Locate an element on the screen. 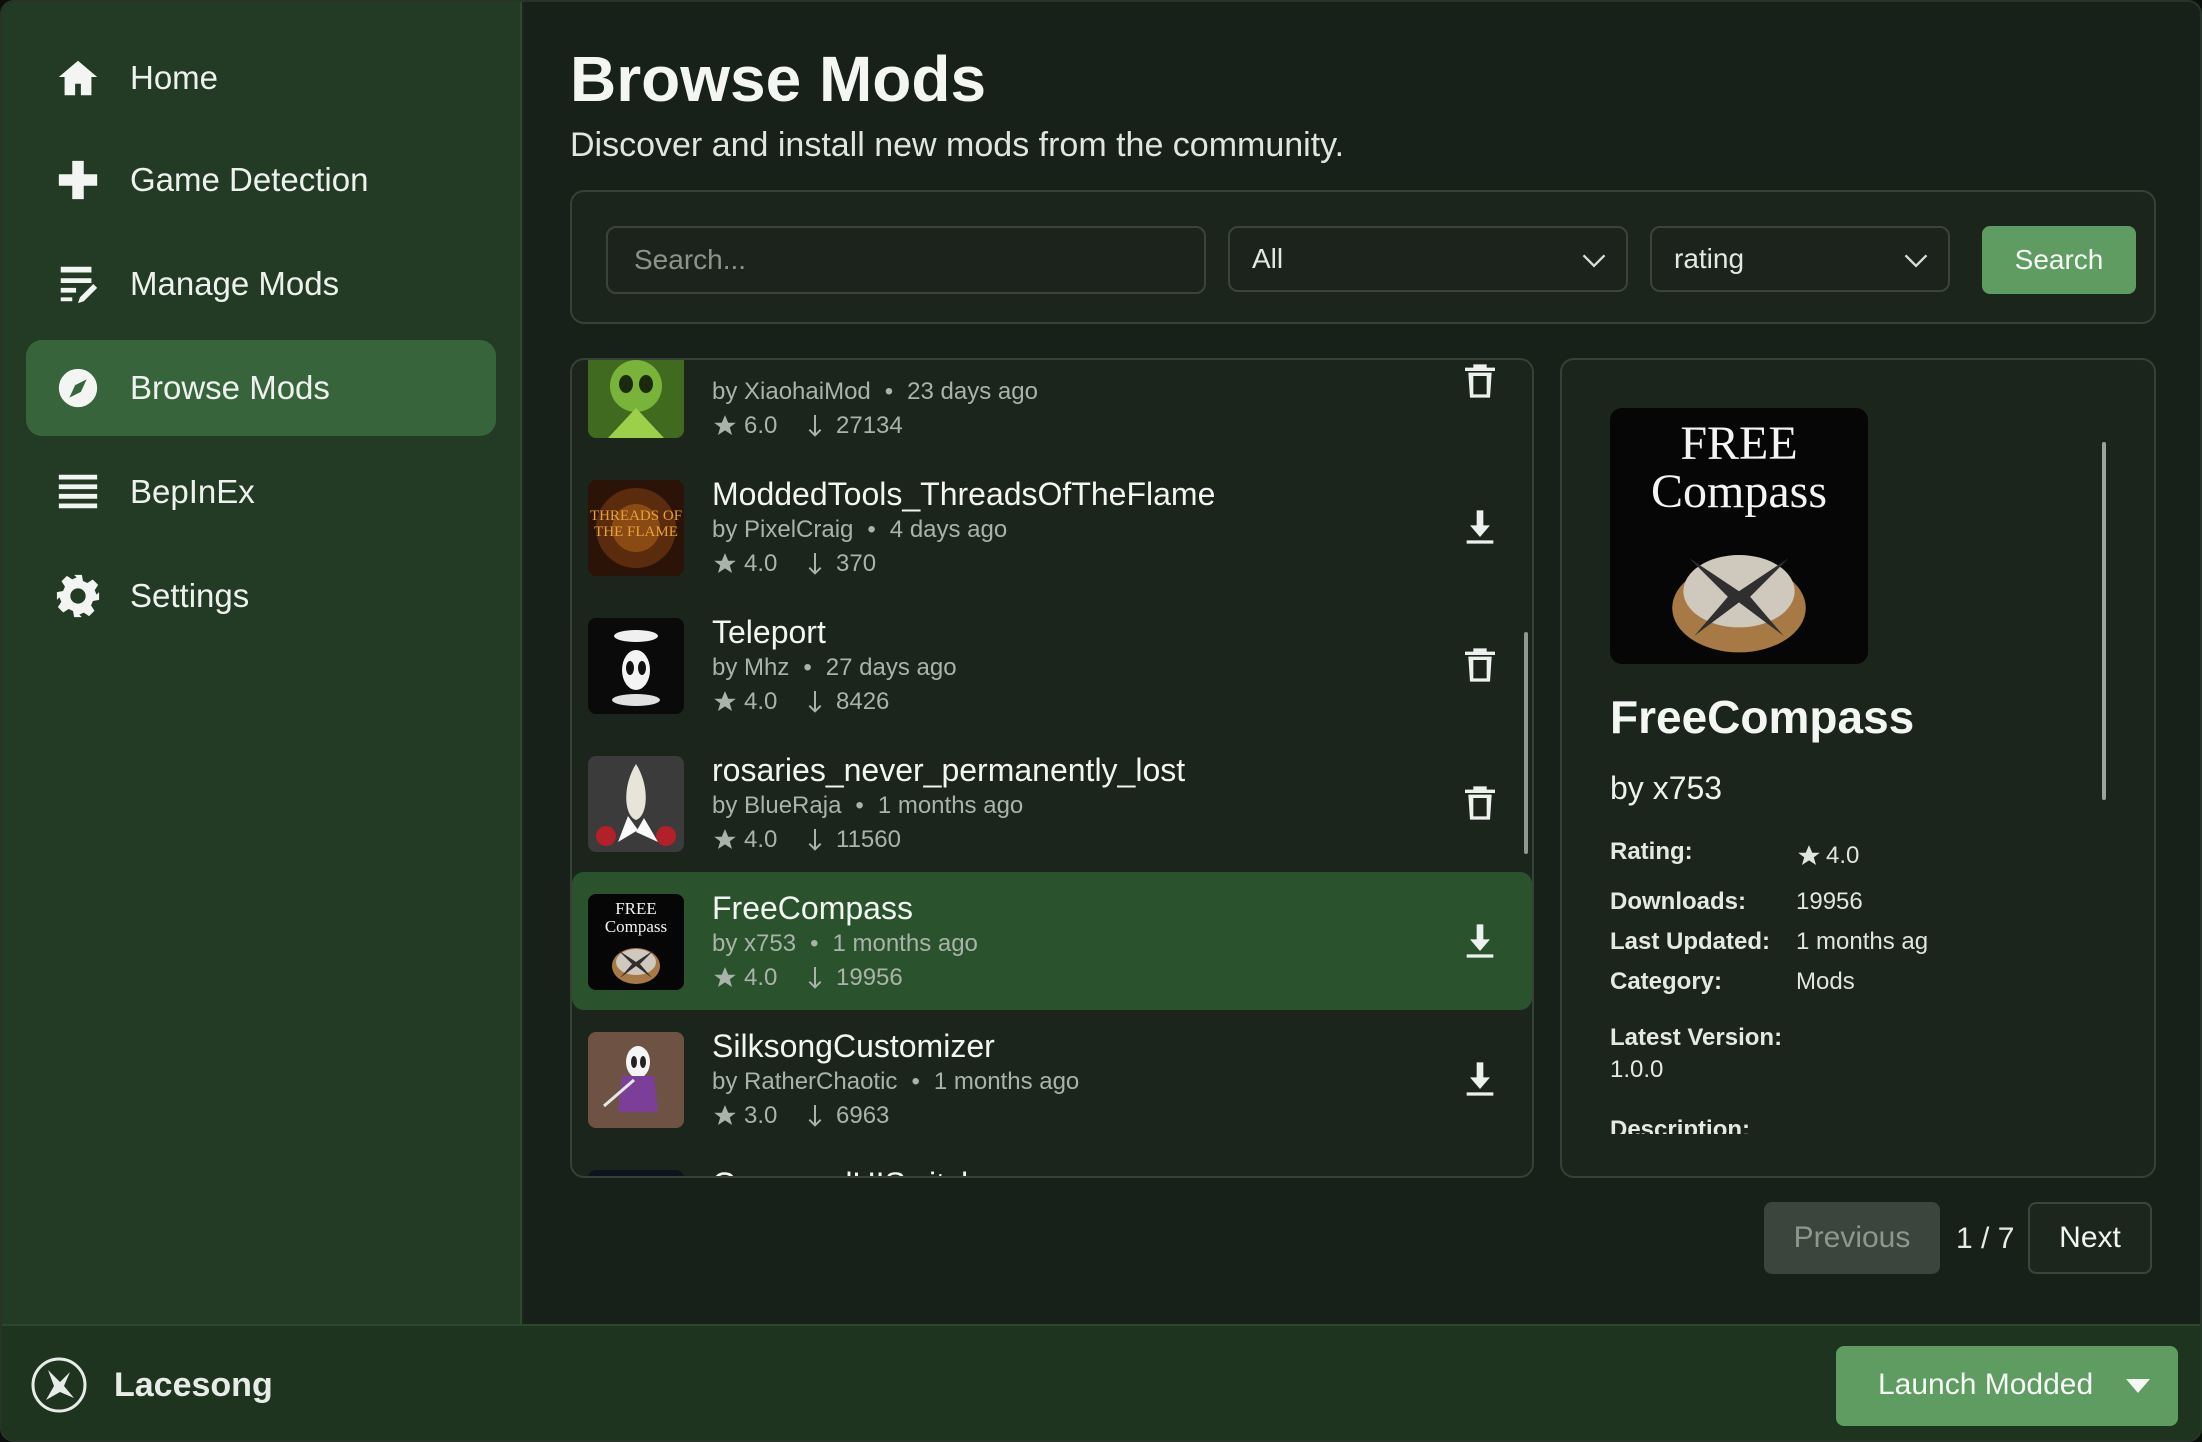 The image size is (2202, 1442). mod-downloads: 19956 is located at coordinates (869, 977).